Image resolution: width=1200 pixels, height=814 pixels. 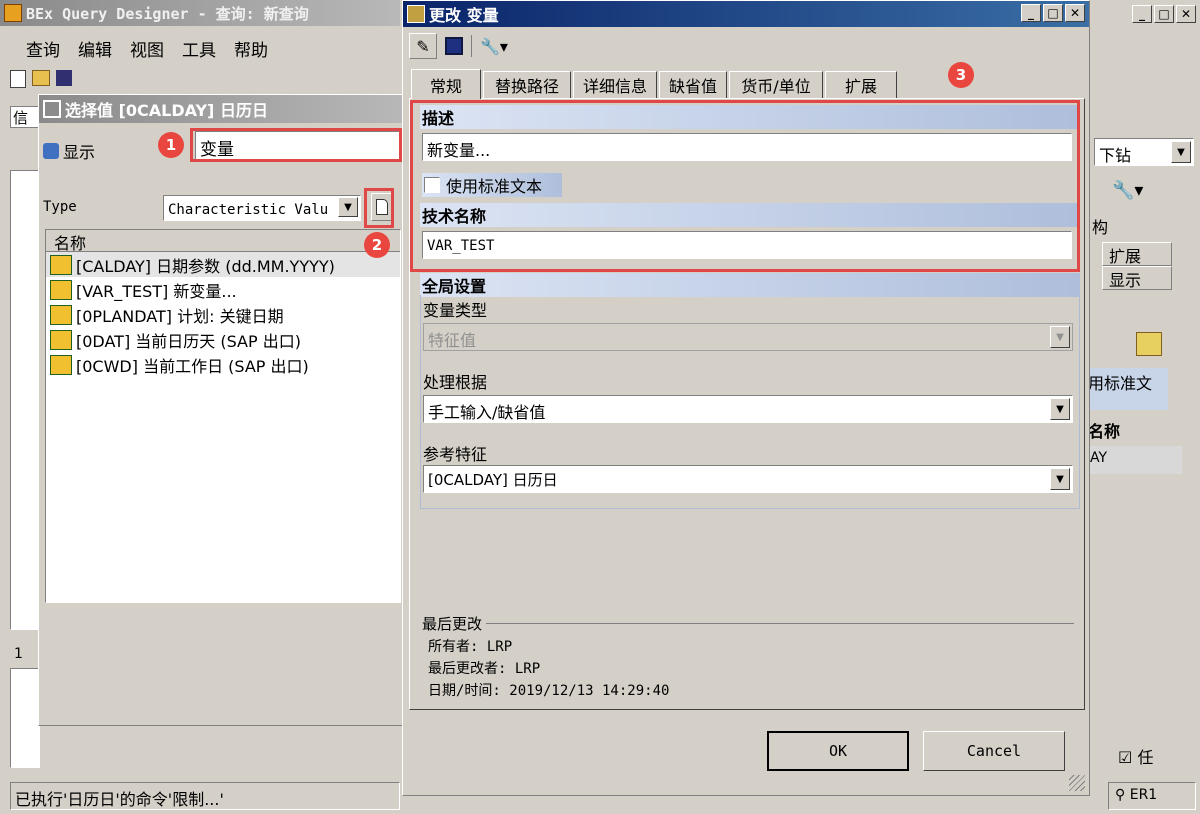 What do you see at coordinates (13, 13) in the screenshot?
I see `app-icon` at bounding box center [13, 13].